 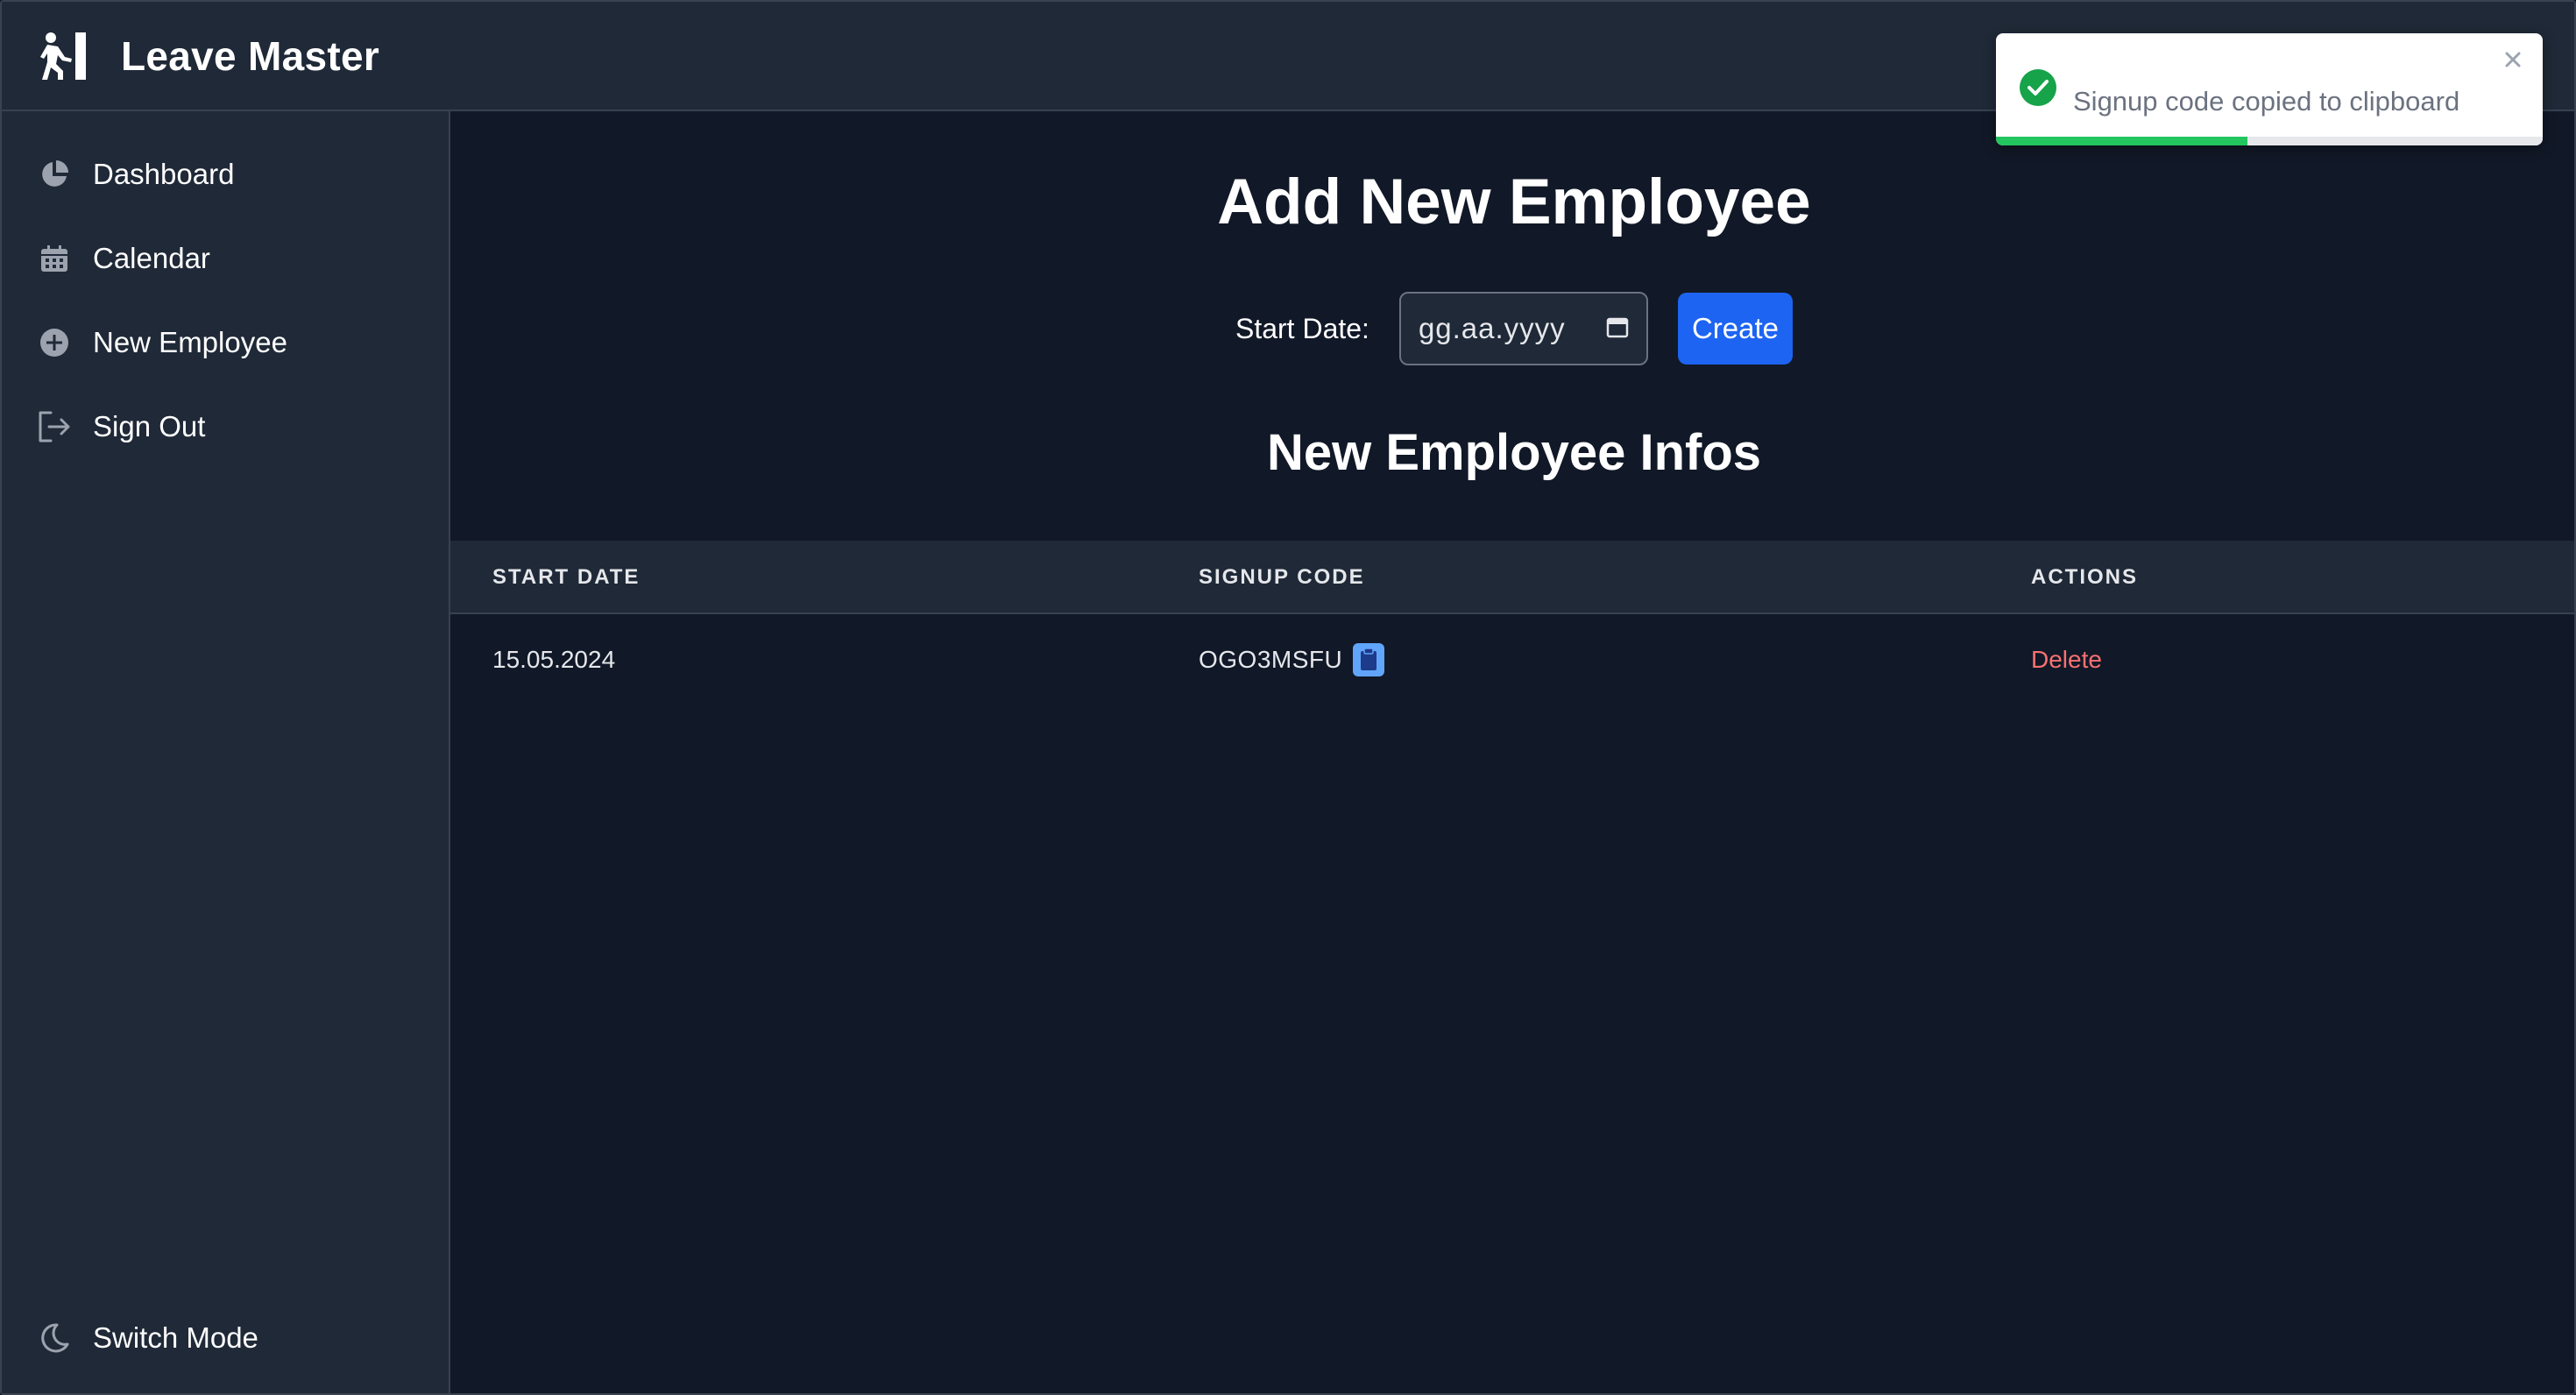 I want to click on brand: Leave Master, so click(x=208, y=56).